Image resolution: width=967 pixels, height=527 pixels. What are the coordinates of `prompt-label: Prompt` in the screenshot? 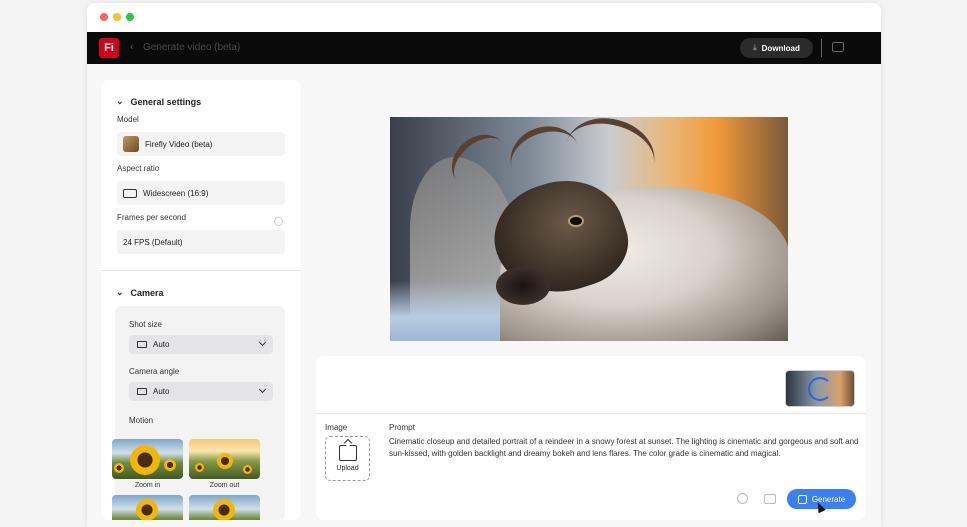 It's located at (402, 427).